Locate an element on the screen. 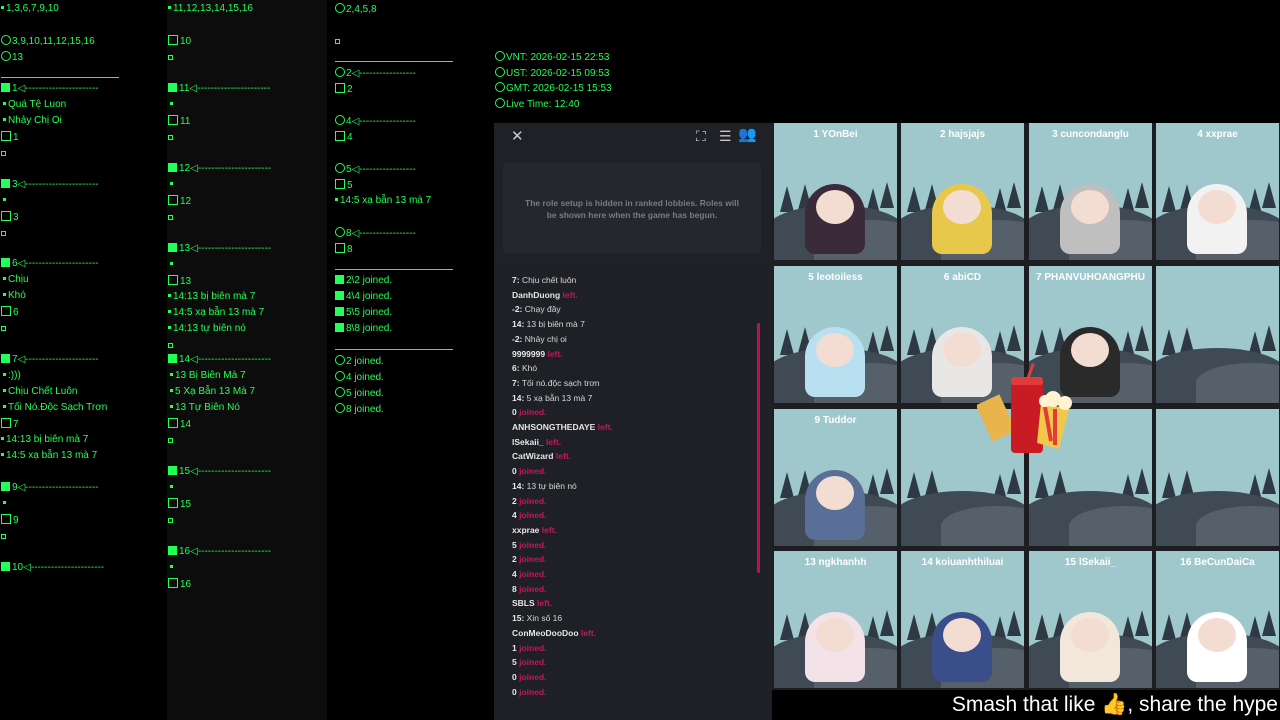 This screenshot has width=1280, height=720. chat-text: Khó is located at coordinates (529, 368).